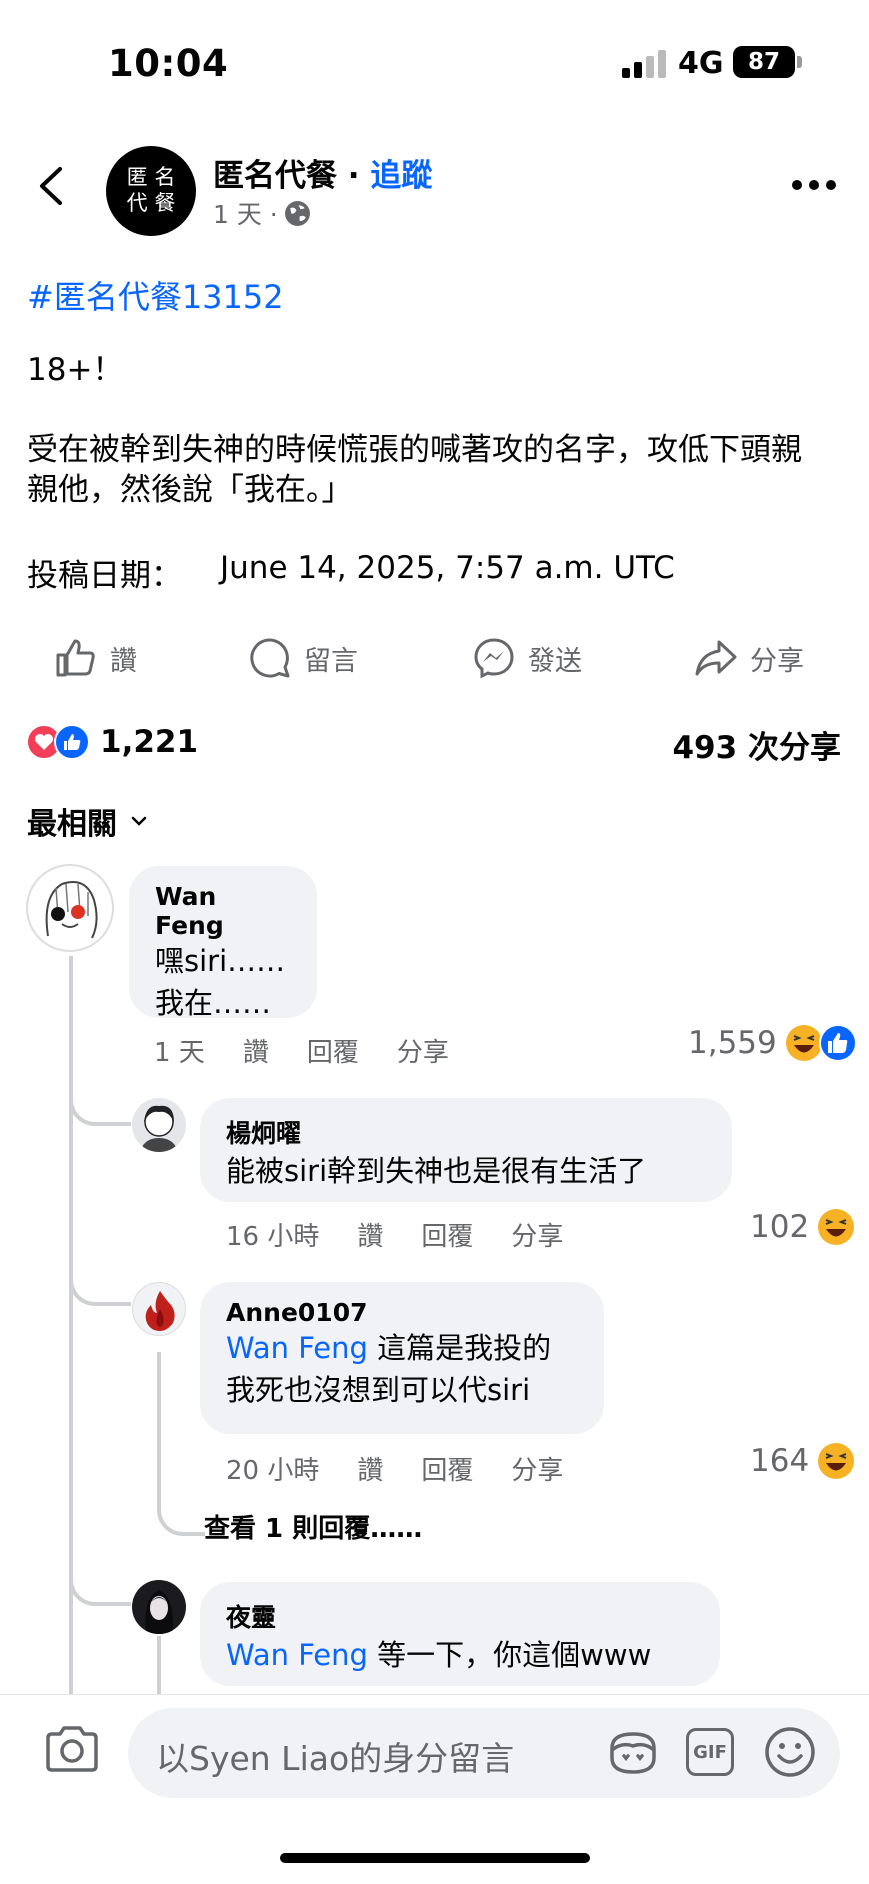 This screenshot has height=1884, width=869. Describe the element at coordinates (52, 186) in the screenshot. I see `back-arrow-icon` at that location.